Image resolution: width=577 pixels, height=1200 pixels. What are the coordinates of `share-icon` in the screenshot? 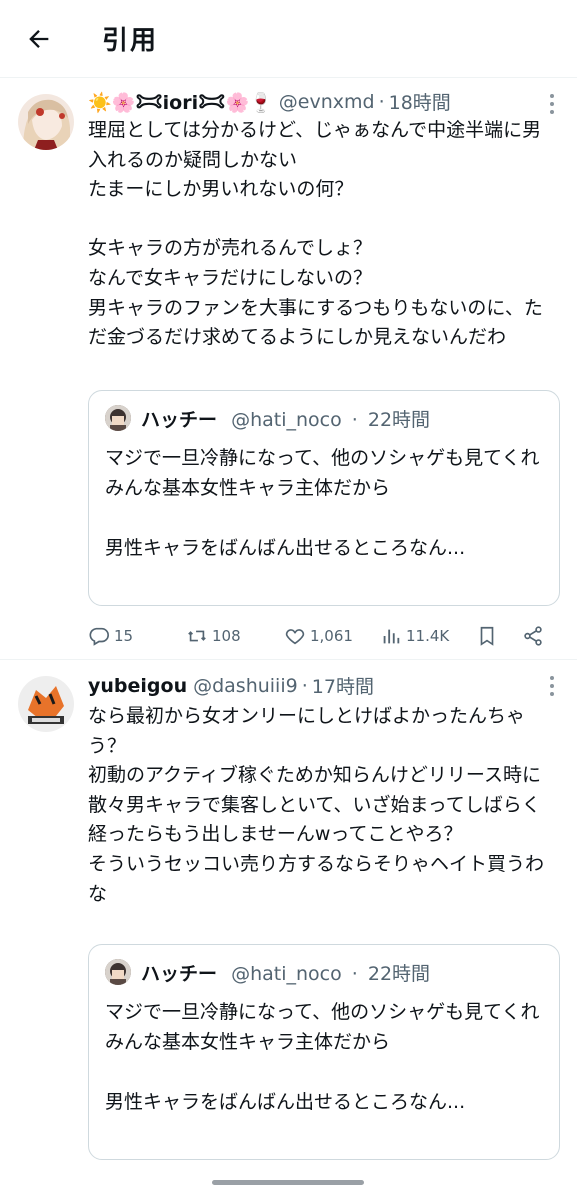 It's located at (533, 636).